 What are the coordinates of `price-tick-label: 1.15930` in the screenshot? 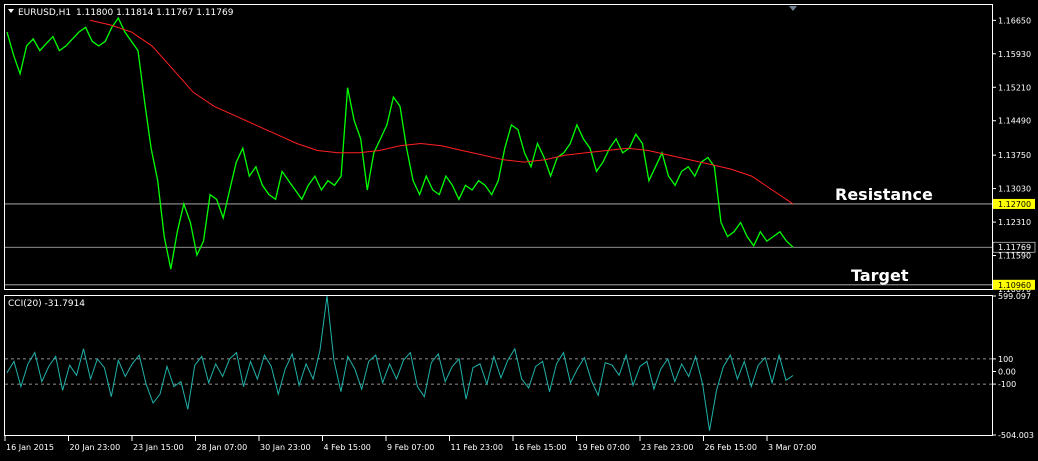 It's located at (1014, 54).